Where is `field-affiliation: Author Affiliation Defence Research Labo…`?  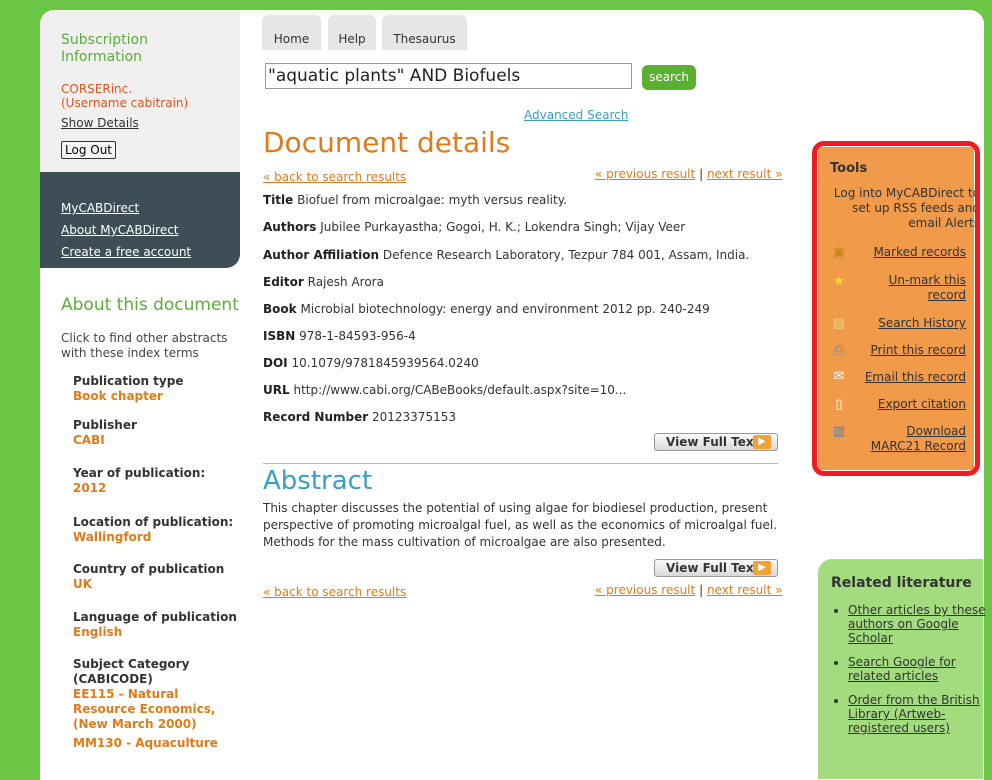
field-affiliation: Author Affiliation Defence Research Labo… is located at coordinates (506, 255).